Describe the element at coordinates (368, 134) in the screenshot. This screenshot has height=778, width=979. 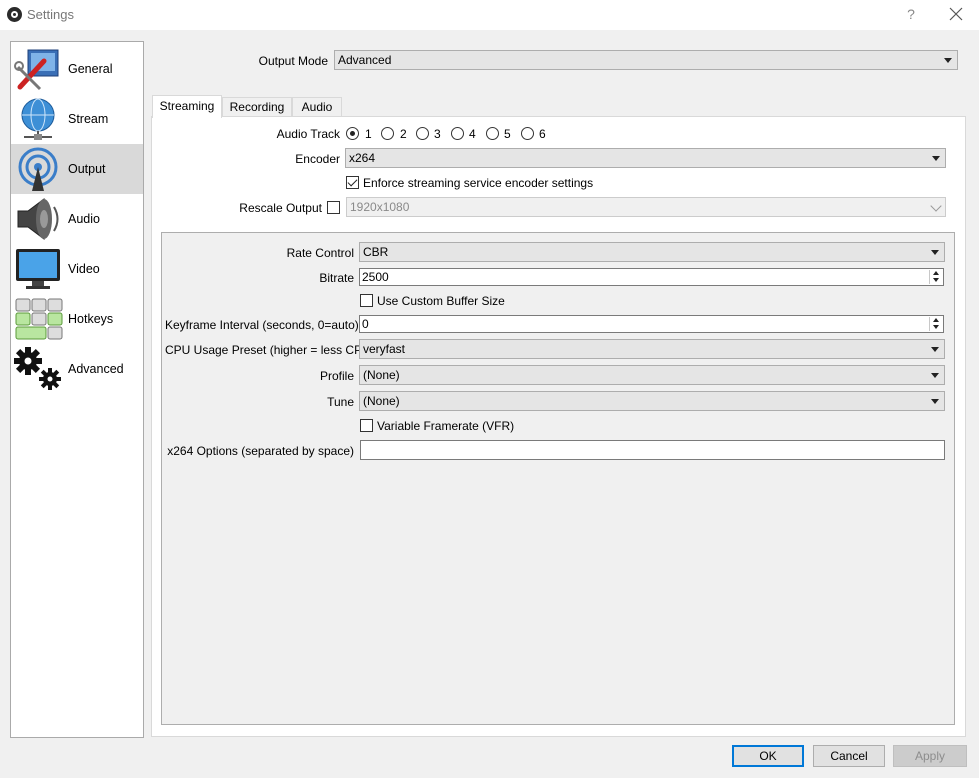
I see `audio-track-radio-label: 1` at that location.